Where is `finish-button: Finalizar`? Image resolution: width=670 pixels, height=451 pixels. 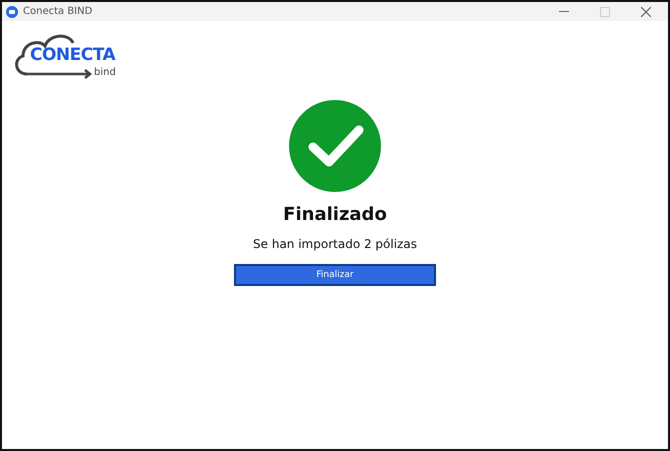
finish-button: Finalizar is located at coordinates (335, 275).